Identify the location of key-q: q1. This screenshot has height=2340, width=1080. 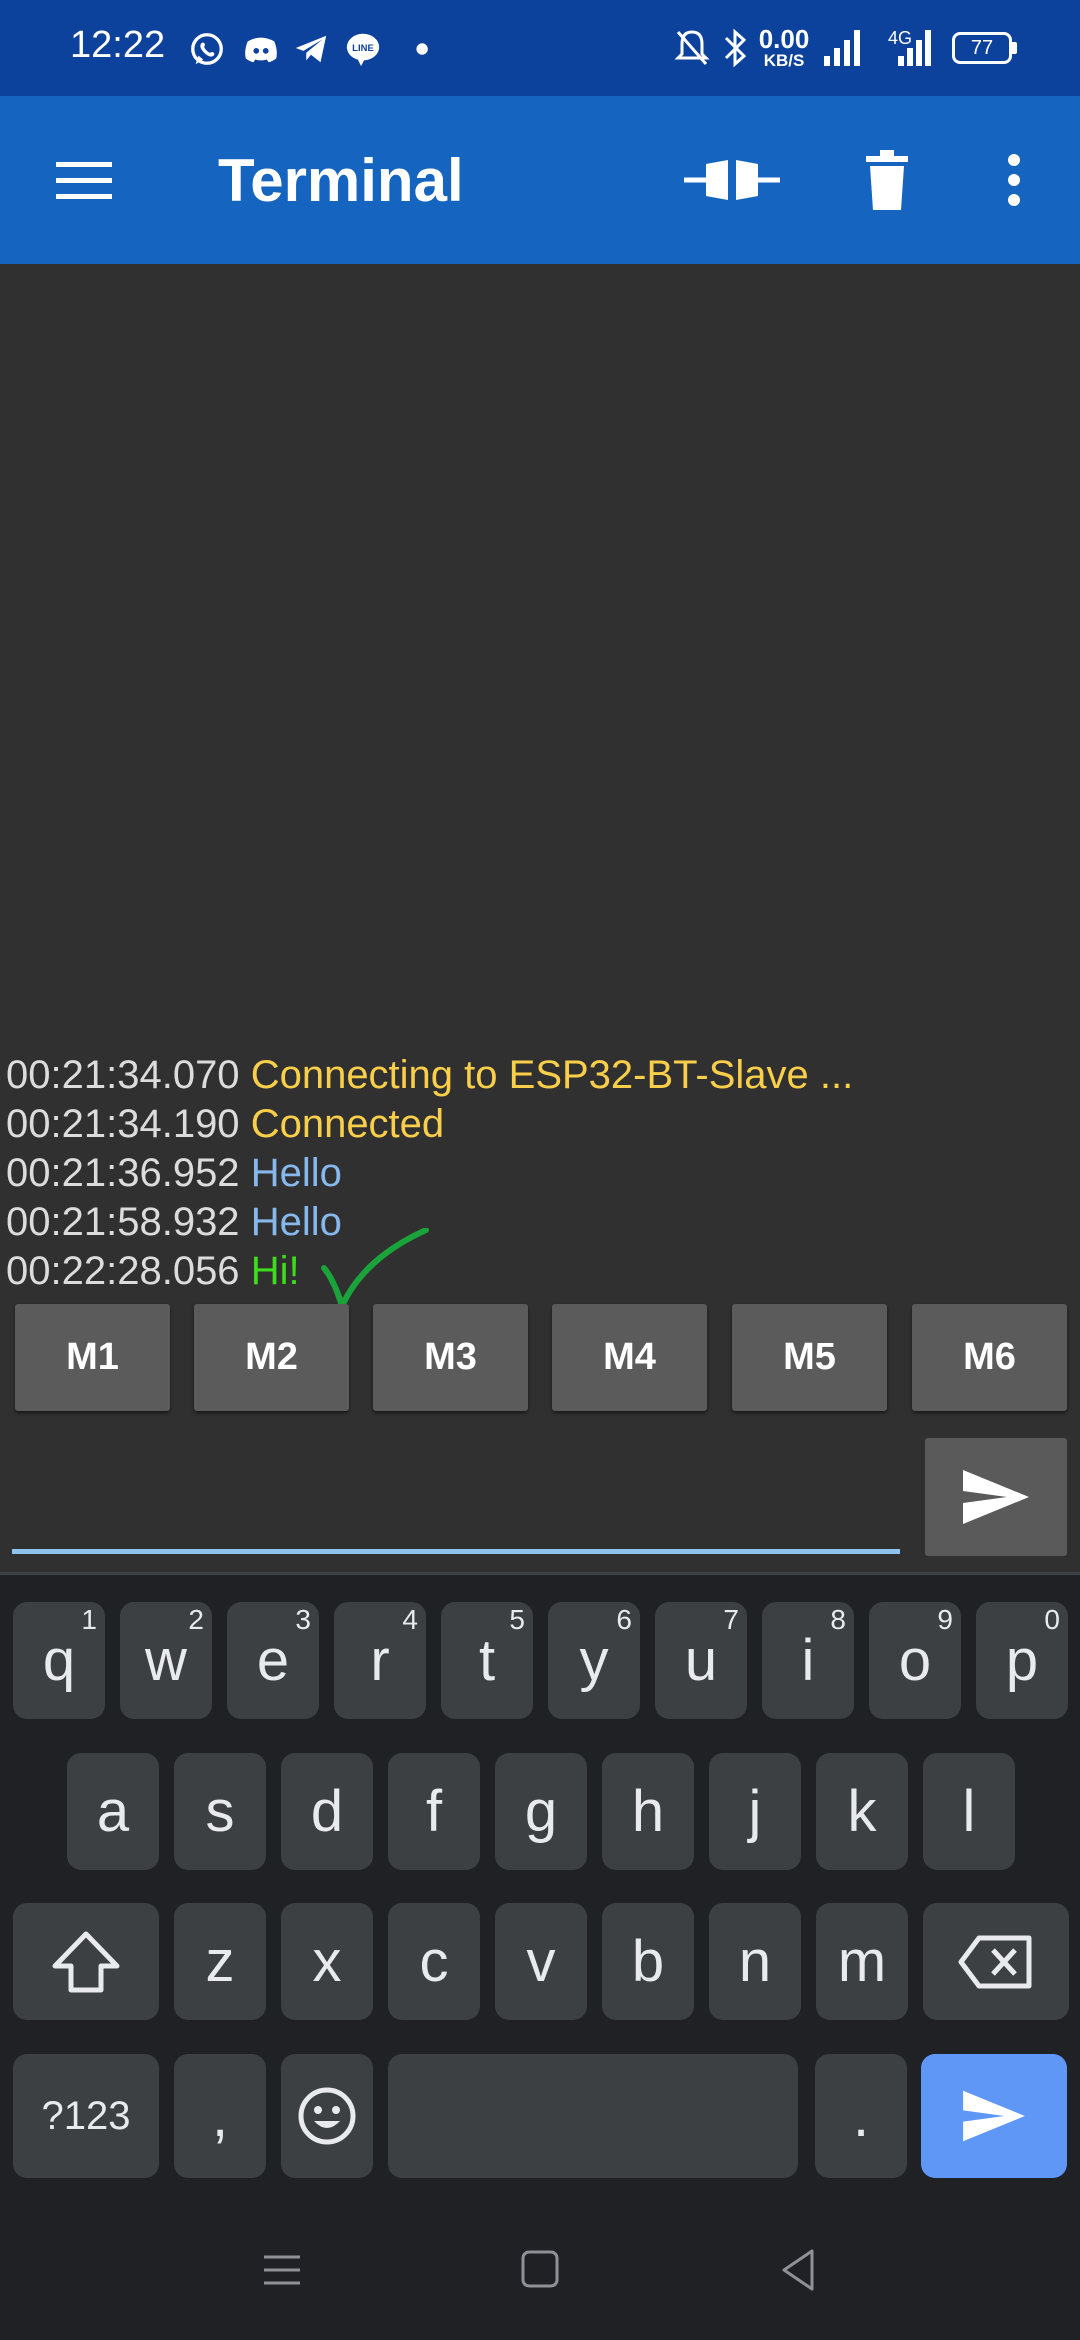
(59, 1660).